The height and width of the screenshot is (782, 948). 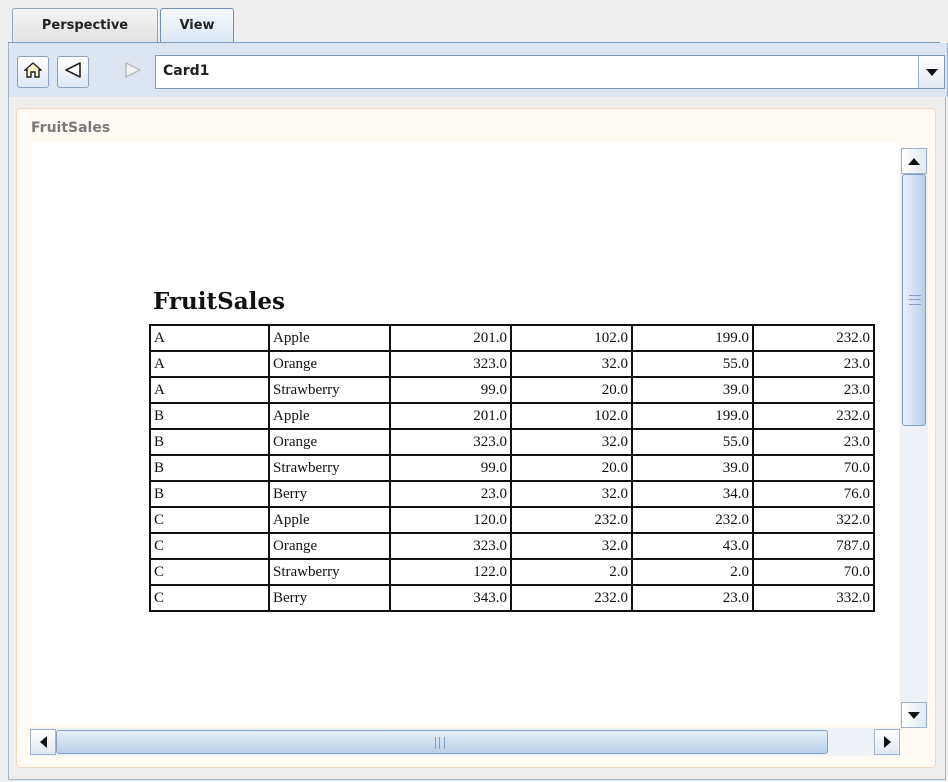 What do you see at coordinates (692, 494) in the screenshot?
I see `table-cell: 34.0` at bounding box center [692, 494].